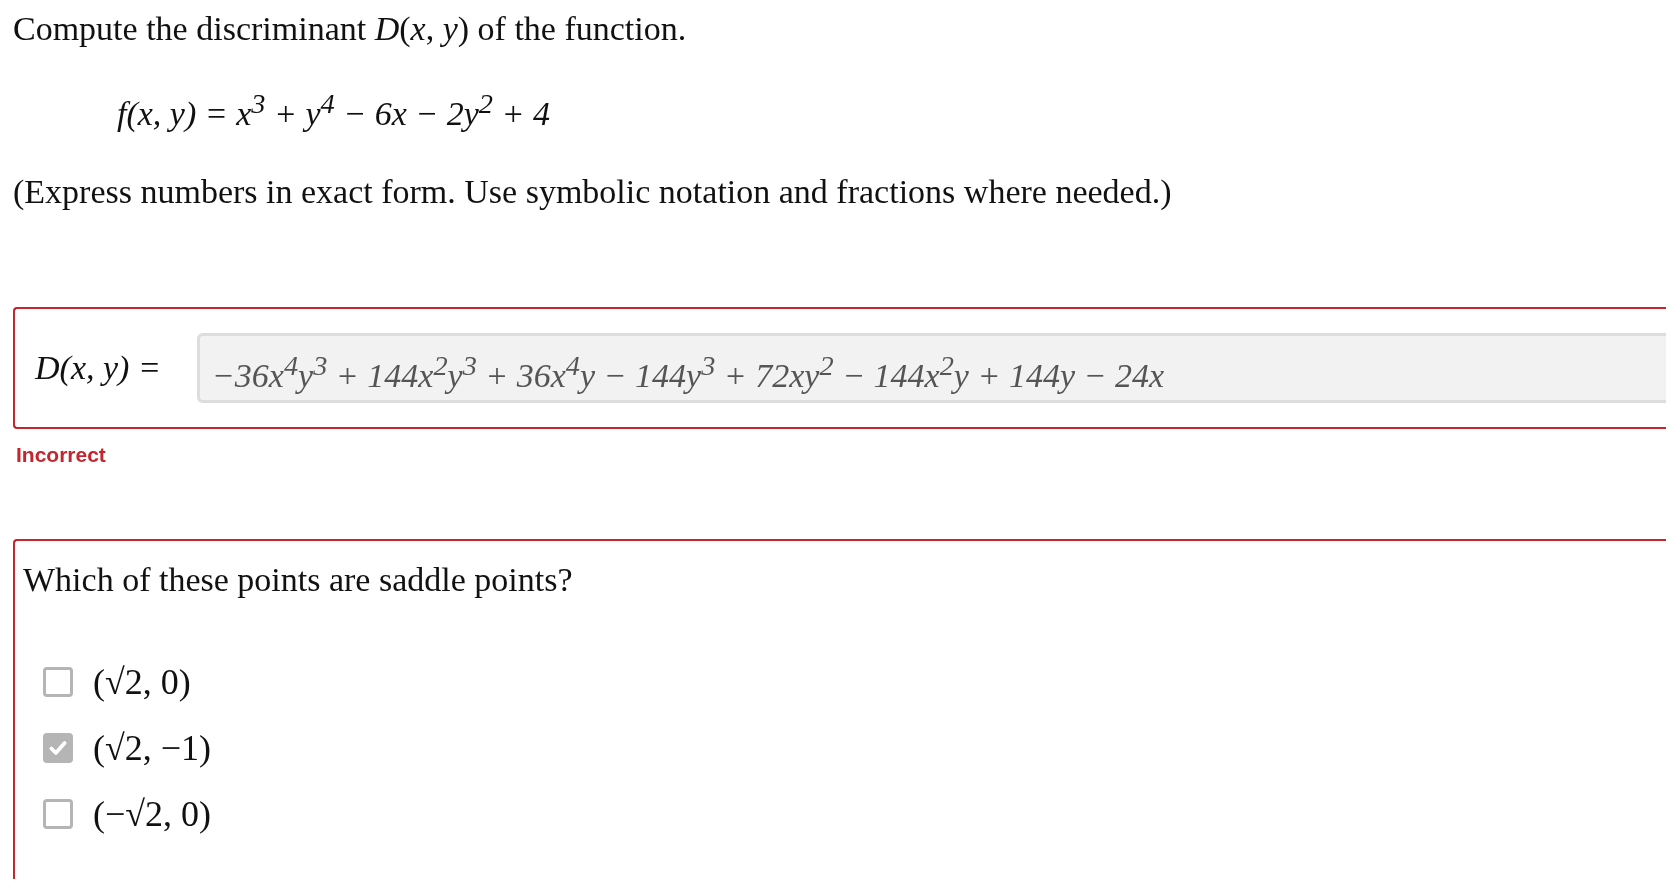  What do you see at coordinates (98, 368) in the screenshot?
I see `answer-label: D(x, y) =` at bounding box center [98, 368].